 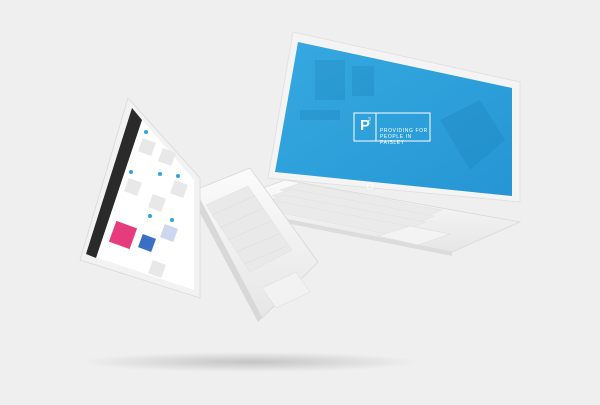 I want to click on left-laptop-lid, so click(x=140, y=198).